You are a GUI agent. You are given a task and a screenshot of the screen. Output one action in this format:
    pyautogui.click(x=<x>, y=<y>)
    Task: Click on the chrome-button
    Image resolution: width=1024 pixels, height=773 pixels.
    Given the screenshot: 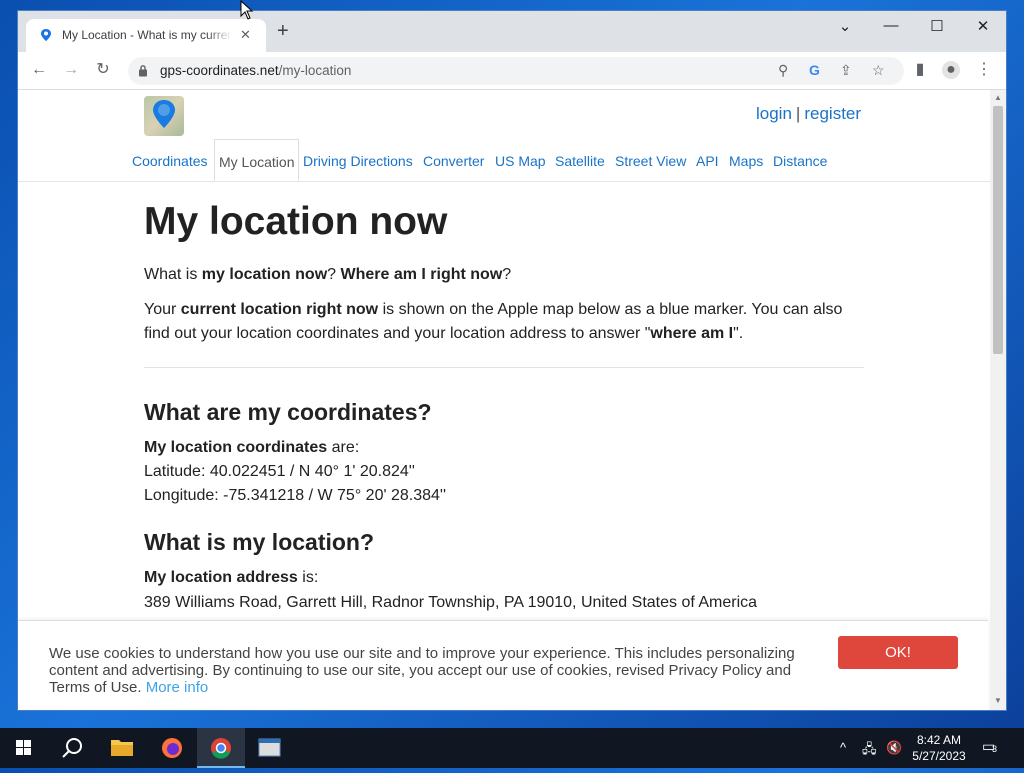 What is the action you would take?
    pyautogui.click(x=221, y=748)
    